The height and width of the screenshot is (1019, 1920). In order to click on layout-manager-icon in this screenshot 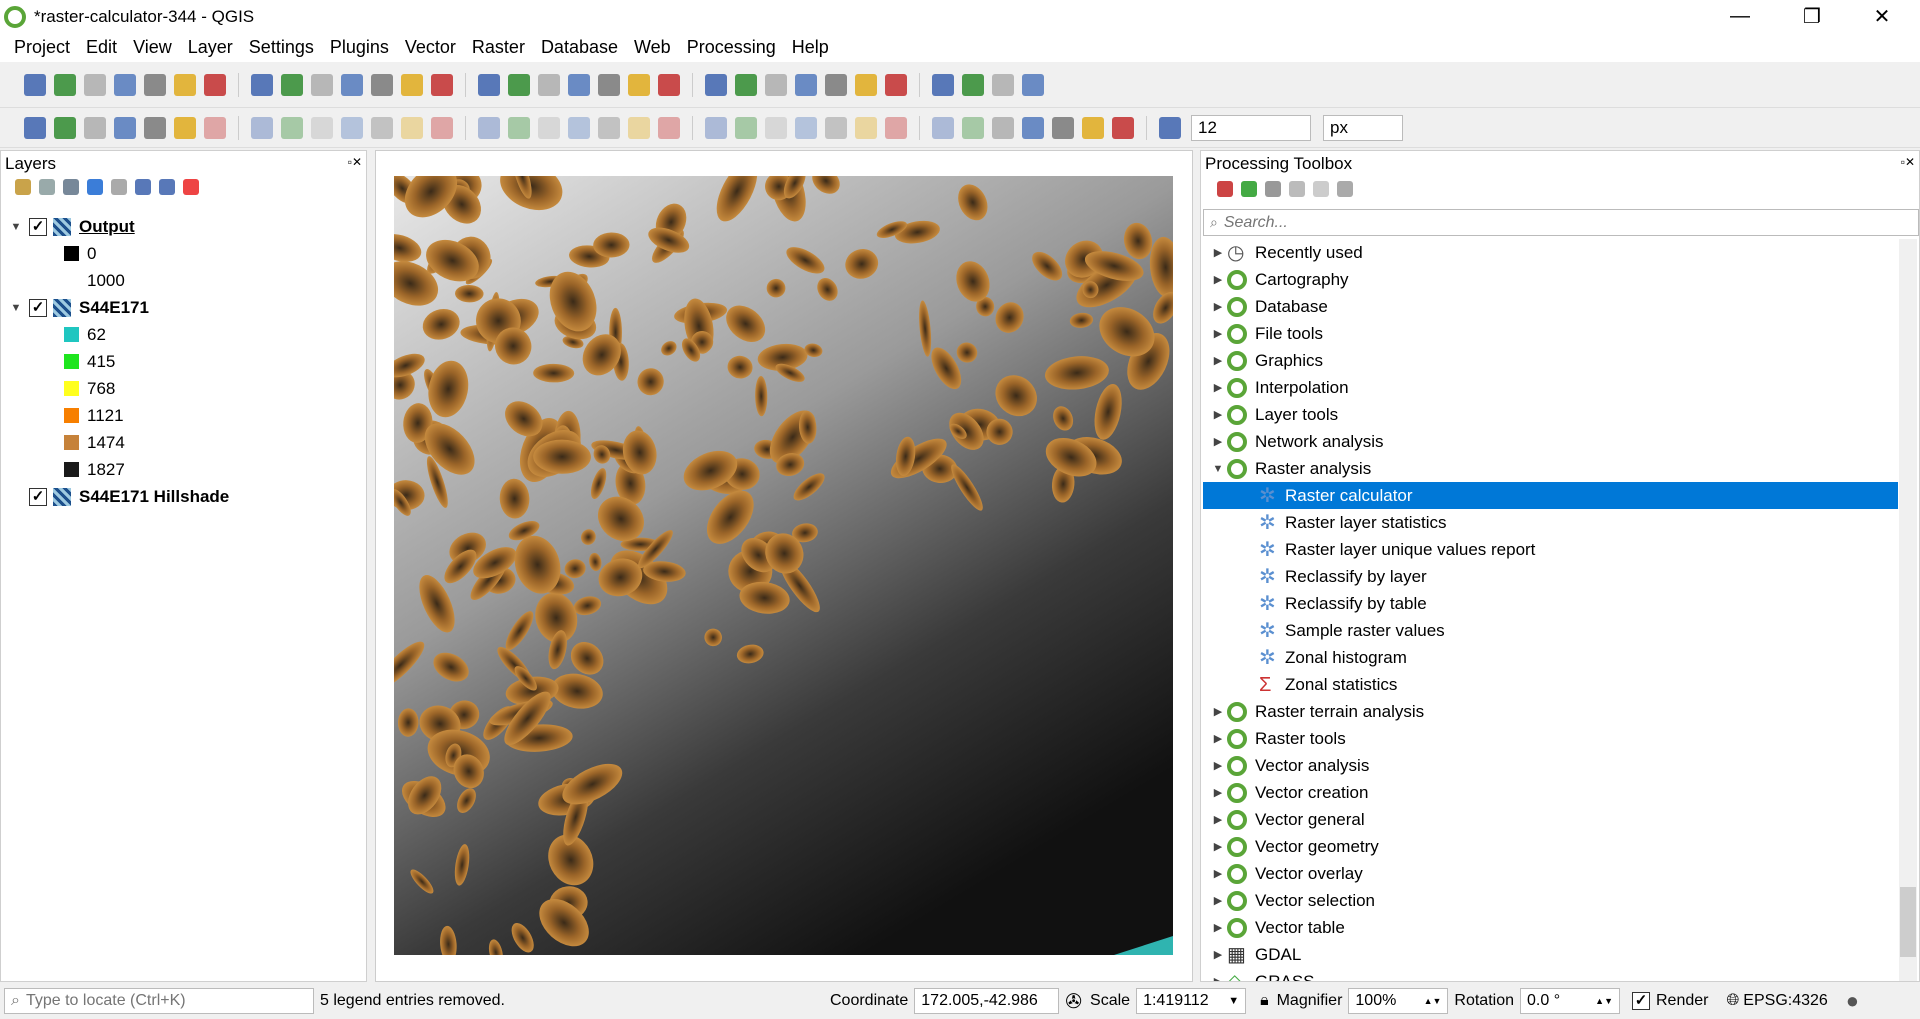, I will do `click(185, 84)`.